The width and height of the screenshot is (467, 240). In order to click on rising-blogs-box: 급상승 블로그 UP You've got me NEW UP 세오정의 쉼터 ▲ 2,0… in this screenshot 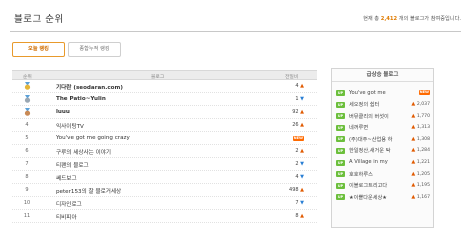, I will do `click(382, 148)`.